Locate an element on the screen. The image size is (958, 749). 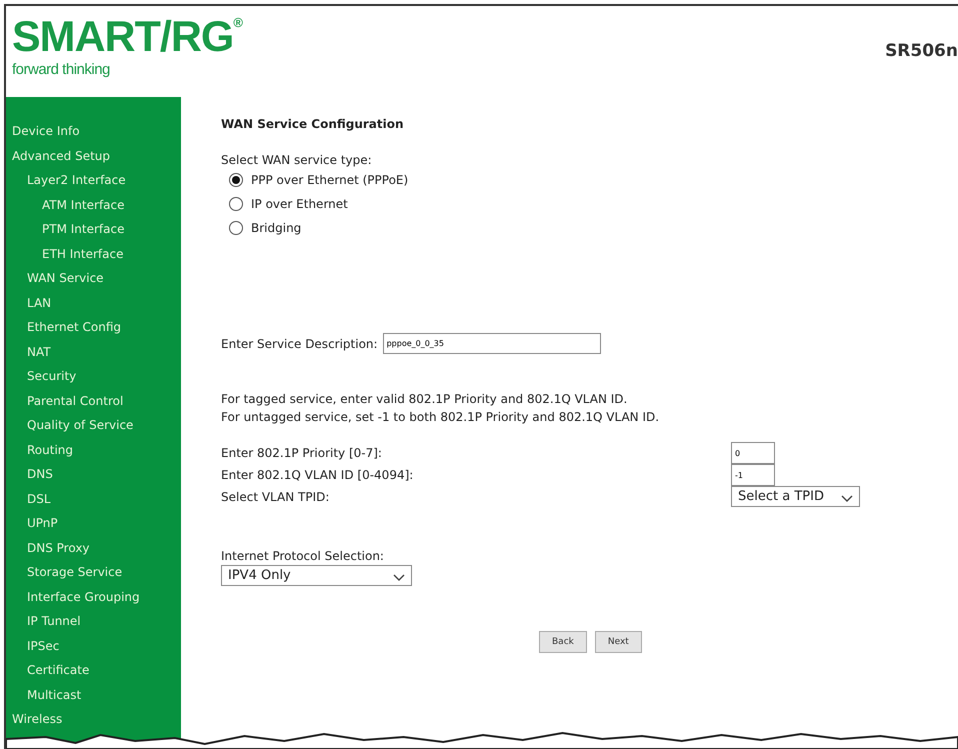
tpid-dropdown: Select a TPID is located at coordinates (795, 496).